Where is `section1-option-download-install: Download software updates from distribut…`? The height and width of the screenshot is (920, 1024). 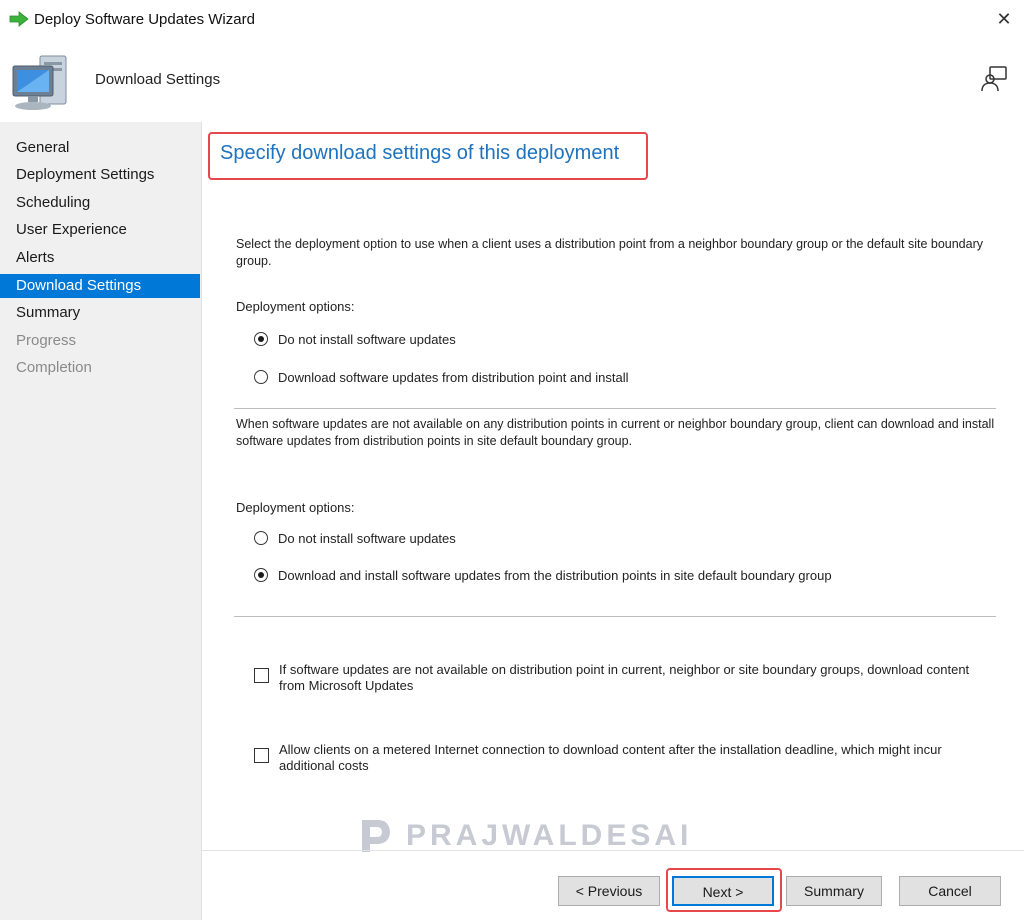
section1-option-download-install: Download software updates from distribut… is located at coordinates (441, 377).